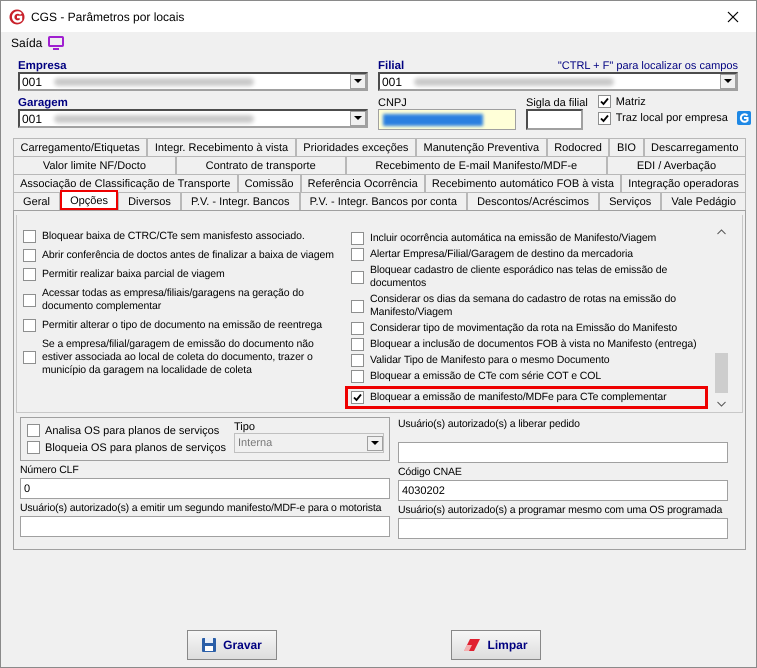 This screenshot has height=668, width=757. I want to click on eraser-icon, so click(472, 645).